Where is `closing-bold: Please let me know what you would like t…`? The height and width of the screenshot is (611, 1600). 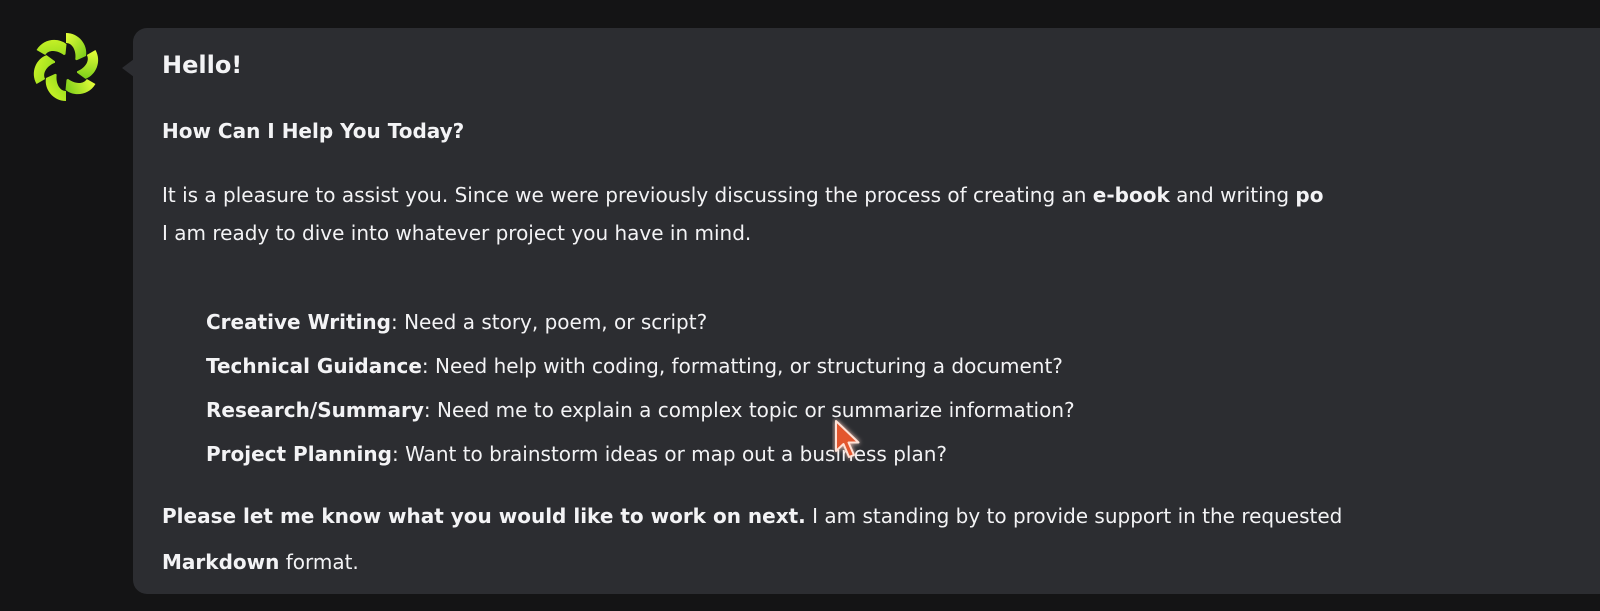 closing-bold: Please let me know what you would like t… is located at coordinates (484, 516).